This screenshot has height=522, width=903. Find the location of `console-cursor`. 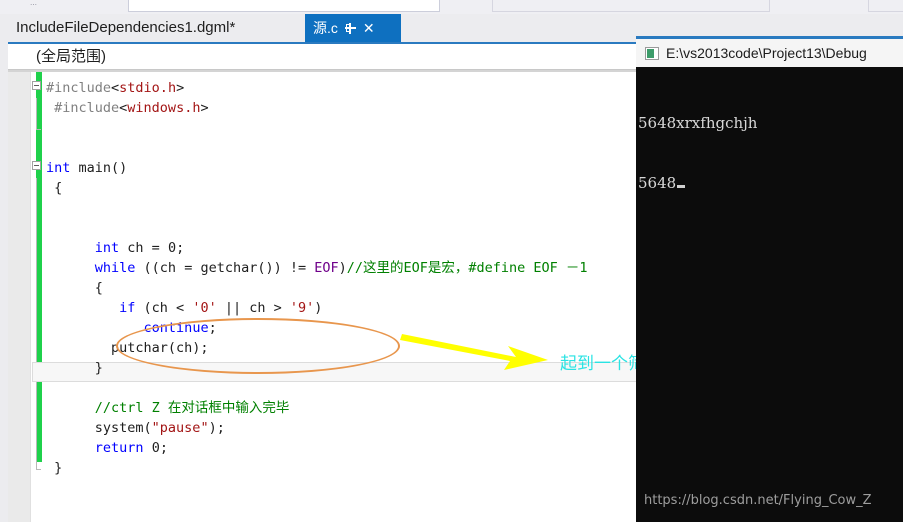

console-cursor is located at coordinates (681, 186).